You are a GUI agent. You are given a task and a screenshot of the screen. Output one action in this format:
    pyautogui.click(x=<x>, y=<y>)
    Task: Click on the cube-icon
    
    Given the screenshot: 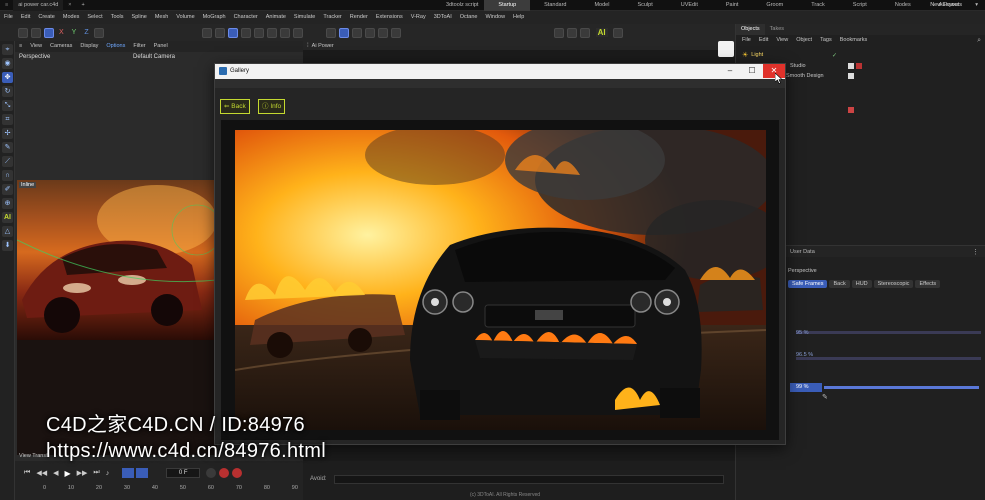 What is the action you would take?
    pyautogui.click(x=207, y=32)
    